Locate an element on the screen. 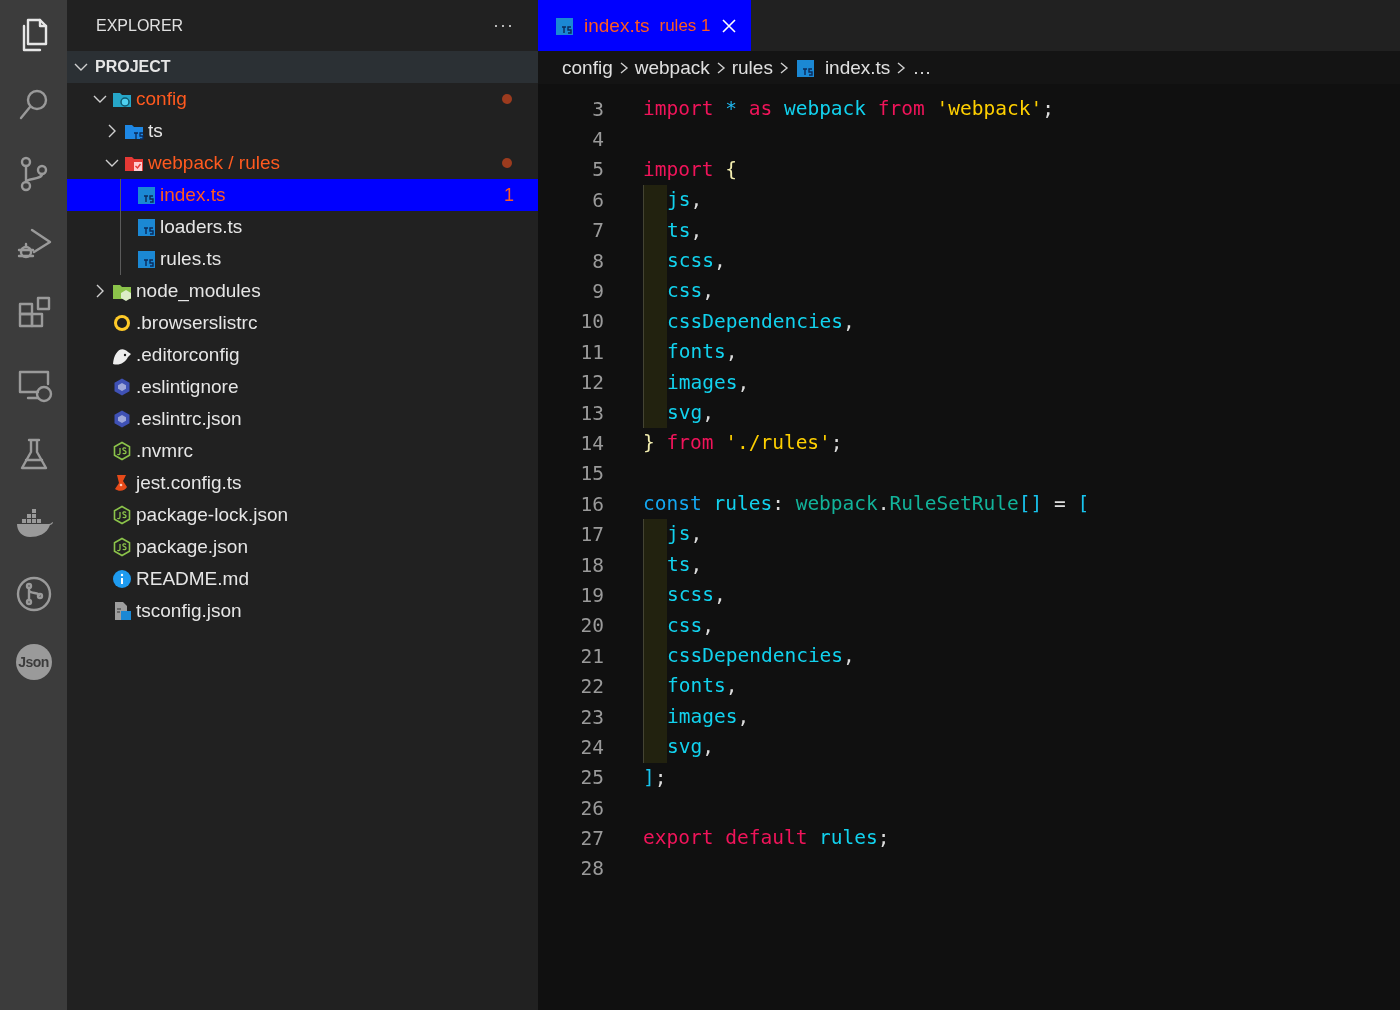 The height and width of the screenshot is (1010, 1400). line-number: 7 is located at coordinates (597, 231).